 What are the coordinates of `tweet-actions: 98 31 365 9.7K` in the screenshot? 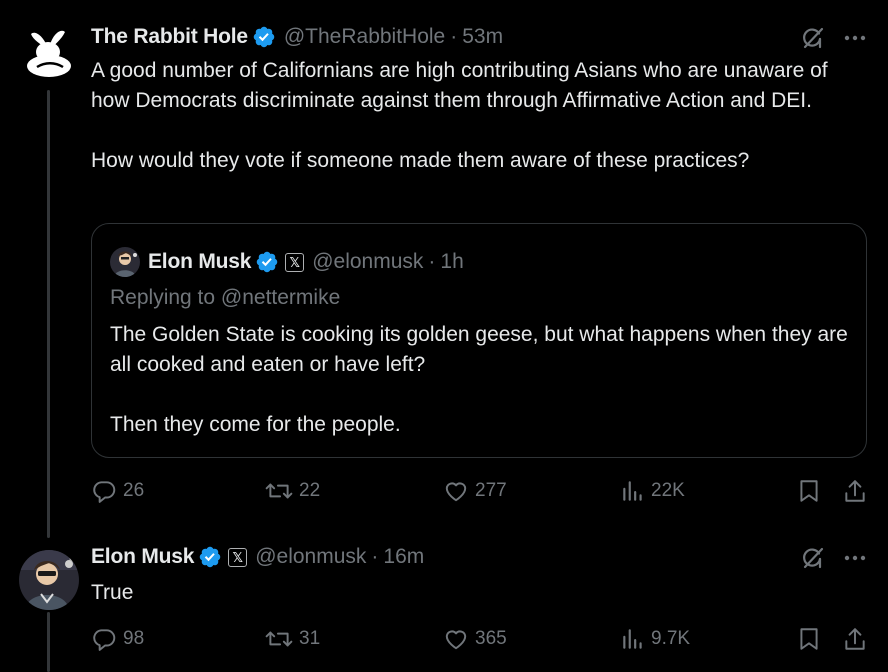 It's located at (479, 641).